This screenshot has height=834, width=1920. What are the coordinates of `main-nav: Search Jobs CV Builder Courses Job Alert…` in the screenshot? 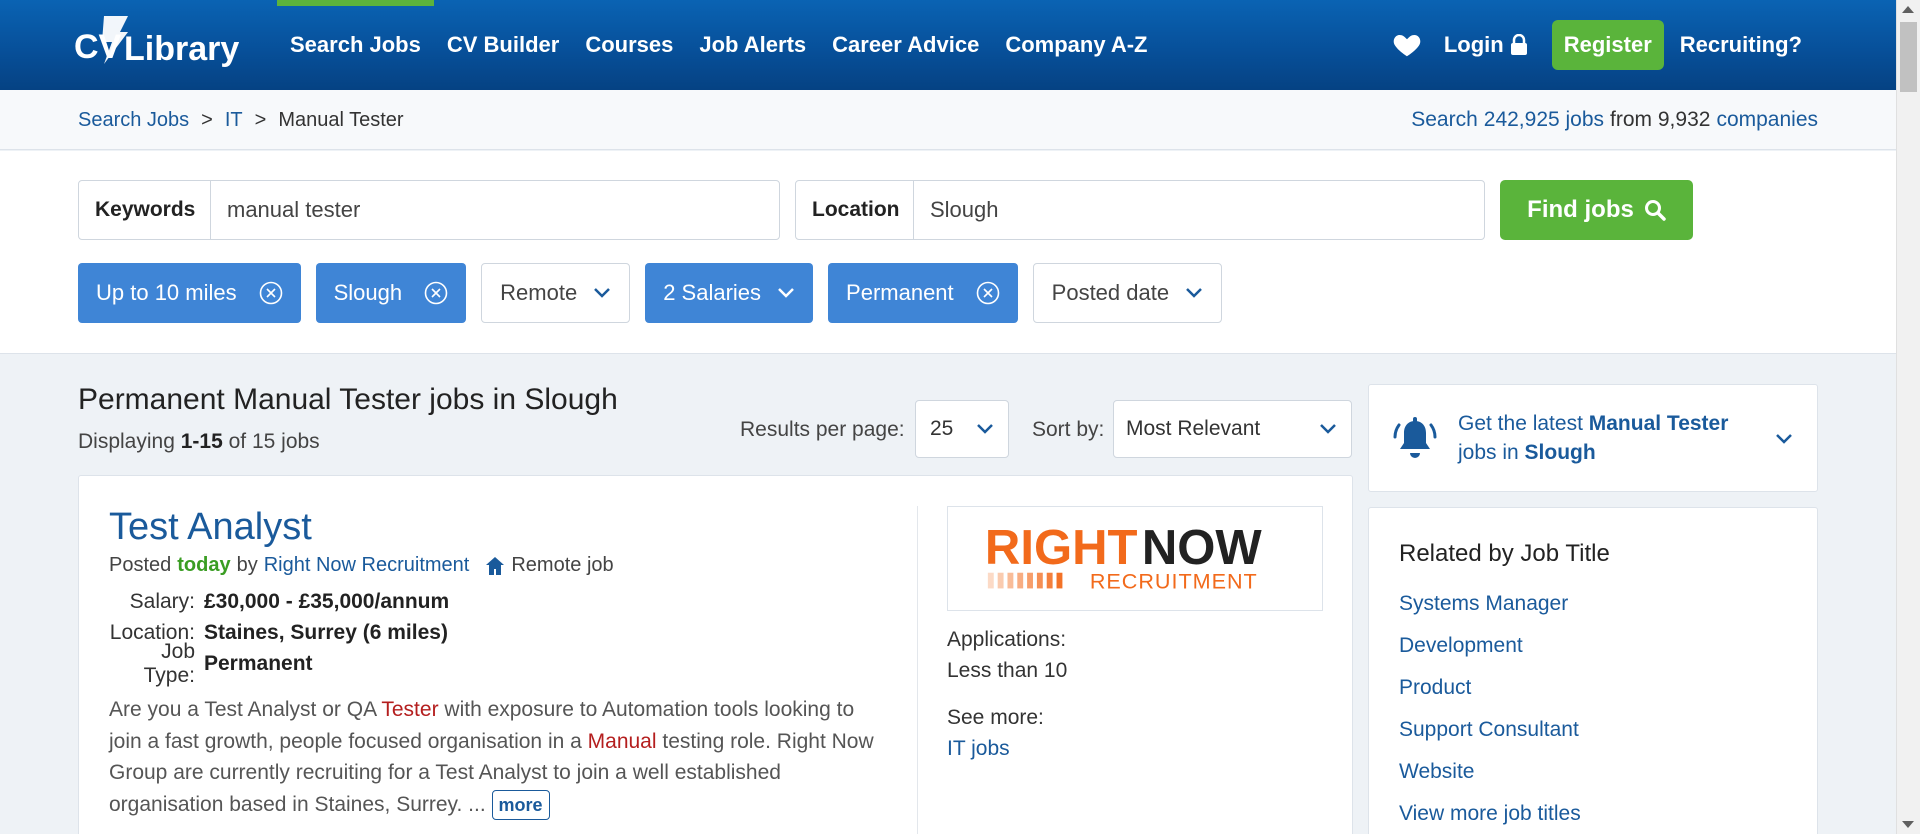 It's located at (719, 45).